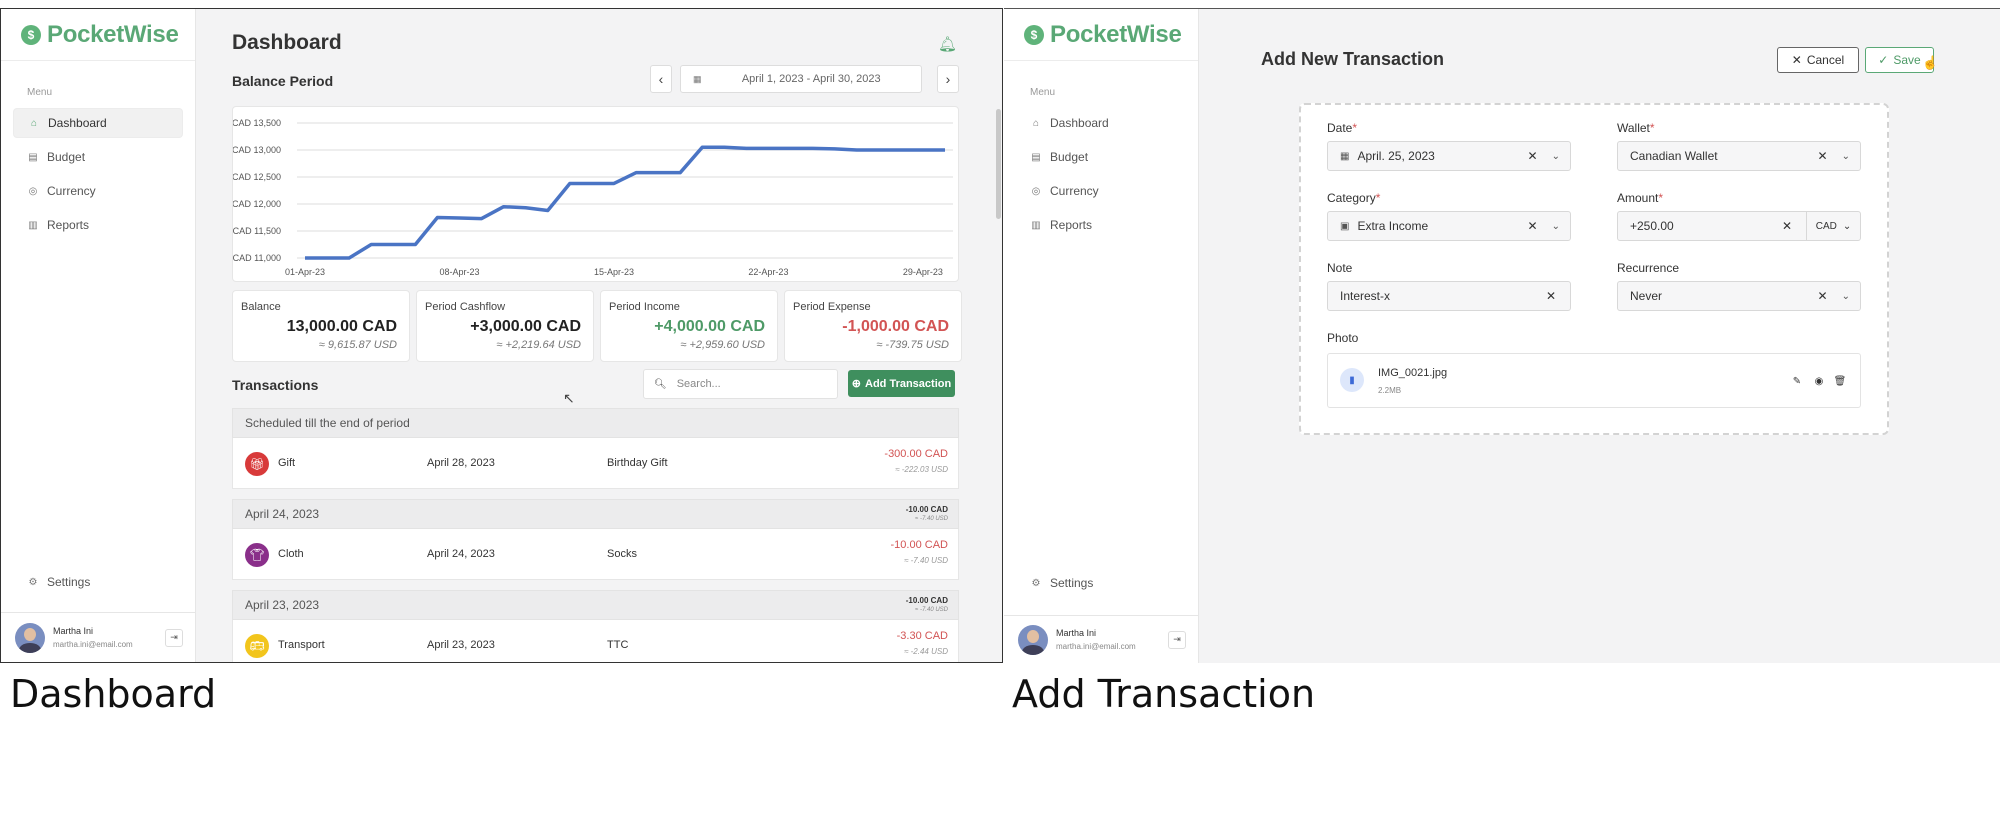 The image size is (2000, 831). Describe the element at coordinates (1390, 390) in the screenshot. I see `photo-filesize: 2.2MB` at that location.